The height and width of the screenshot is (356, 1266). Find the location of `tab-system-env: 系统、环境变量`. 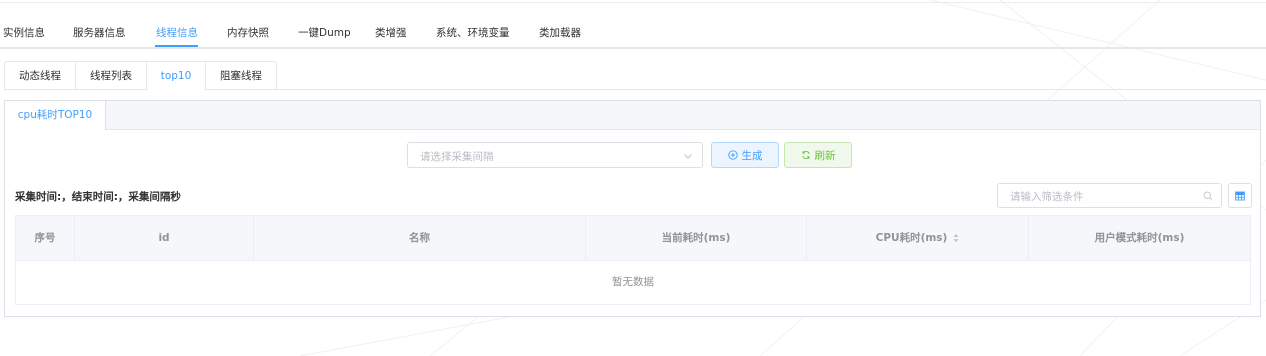

tab-system-env: 系统、环境变量 is located at coordinates (473, 32).